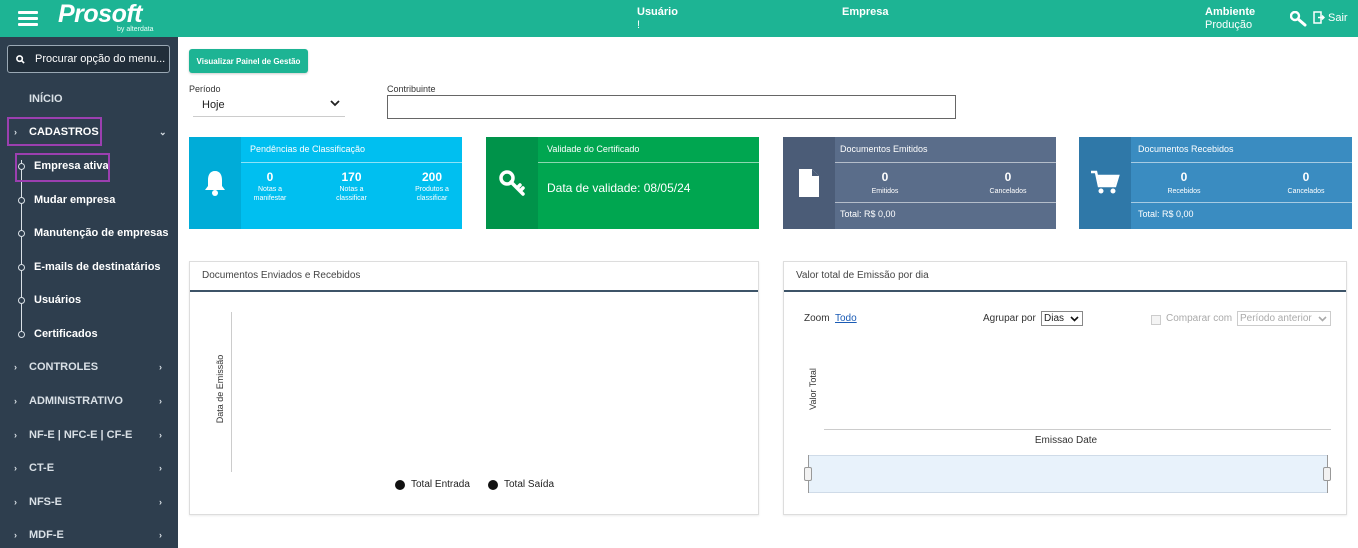 This screenshot has width=1358, height=548. I want to click on legend-label: Total Saída, so click(529, 484).